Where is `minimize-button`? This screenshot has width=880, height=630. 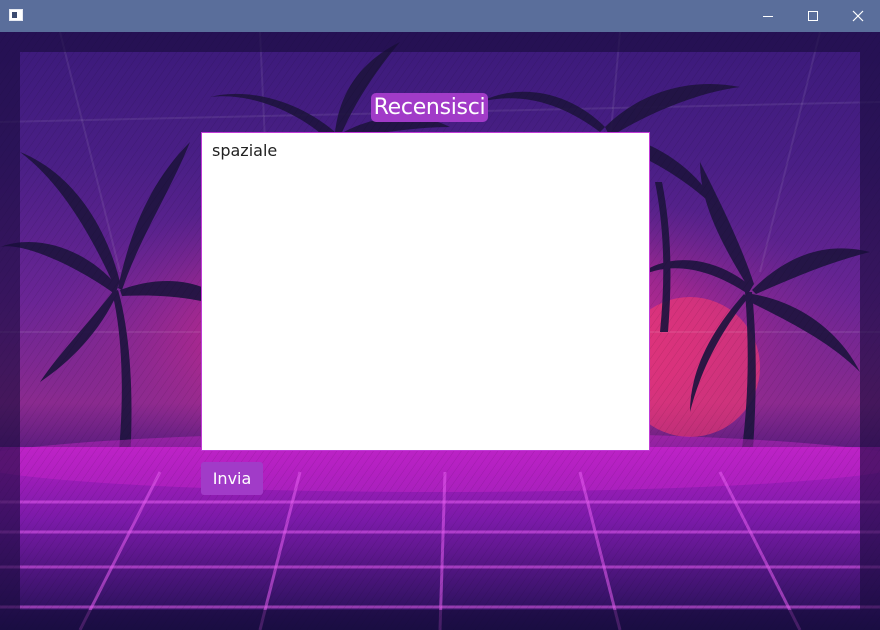
minimize-button is located at coordinates (768, 16).